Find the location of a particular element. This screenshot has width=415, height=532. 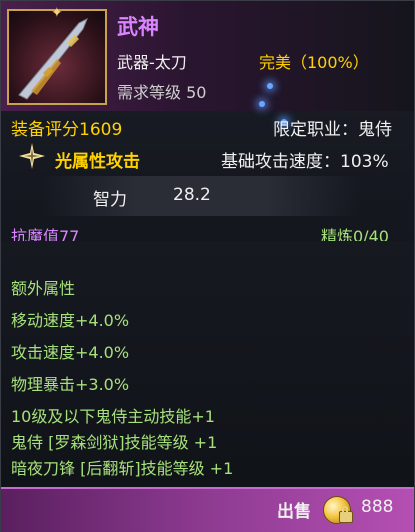

sell-bar is located at coordinates (207, 509).